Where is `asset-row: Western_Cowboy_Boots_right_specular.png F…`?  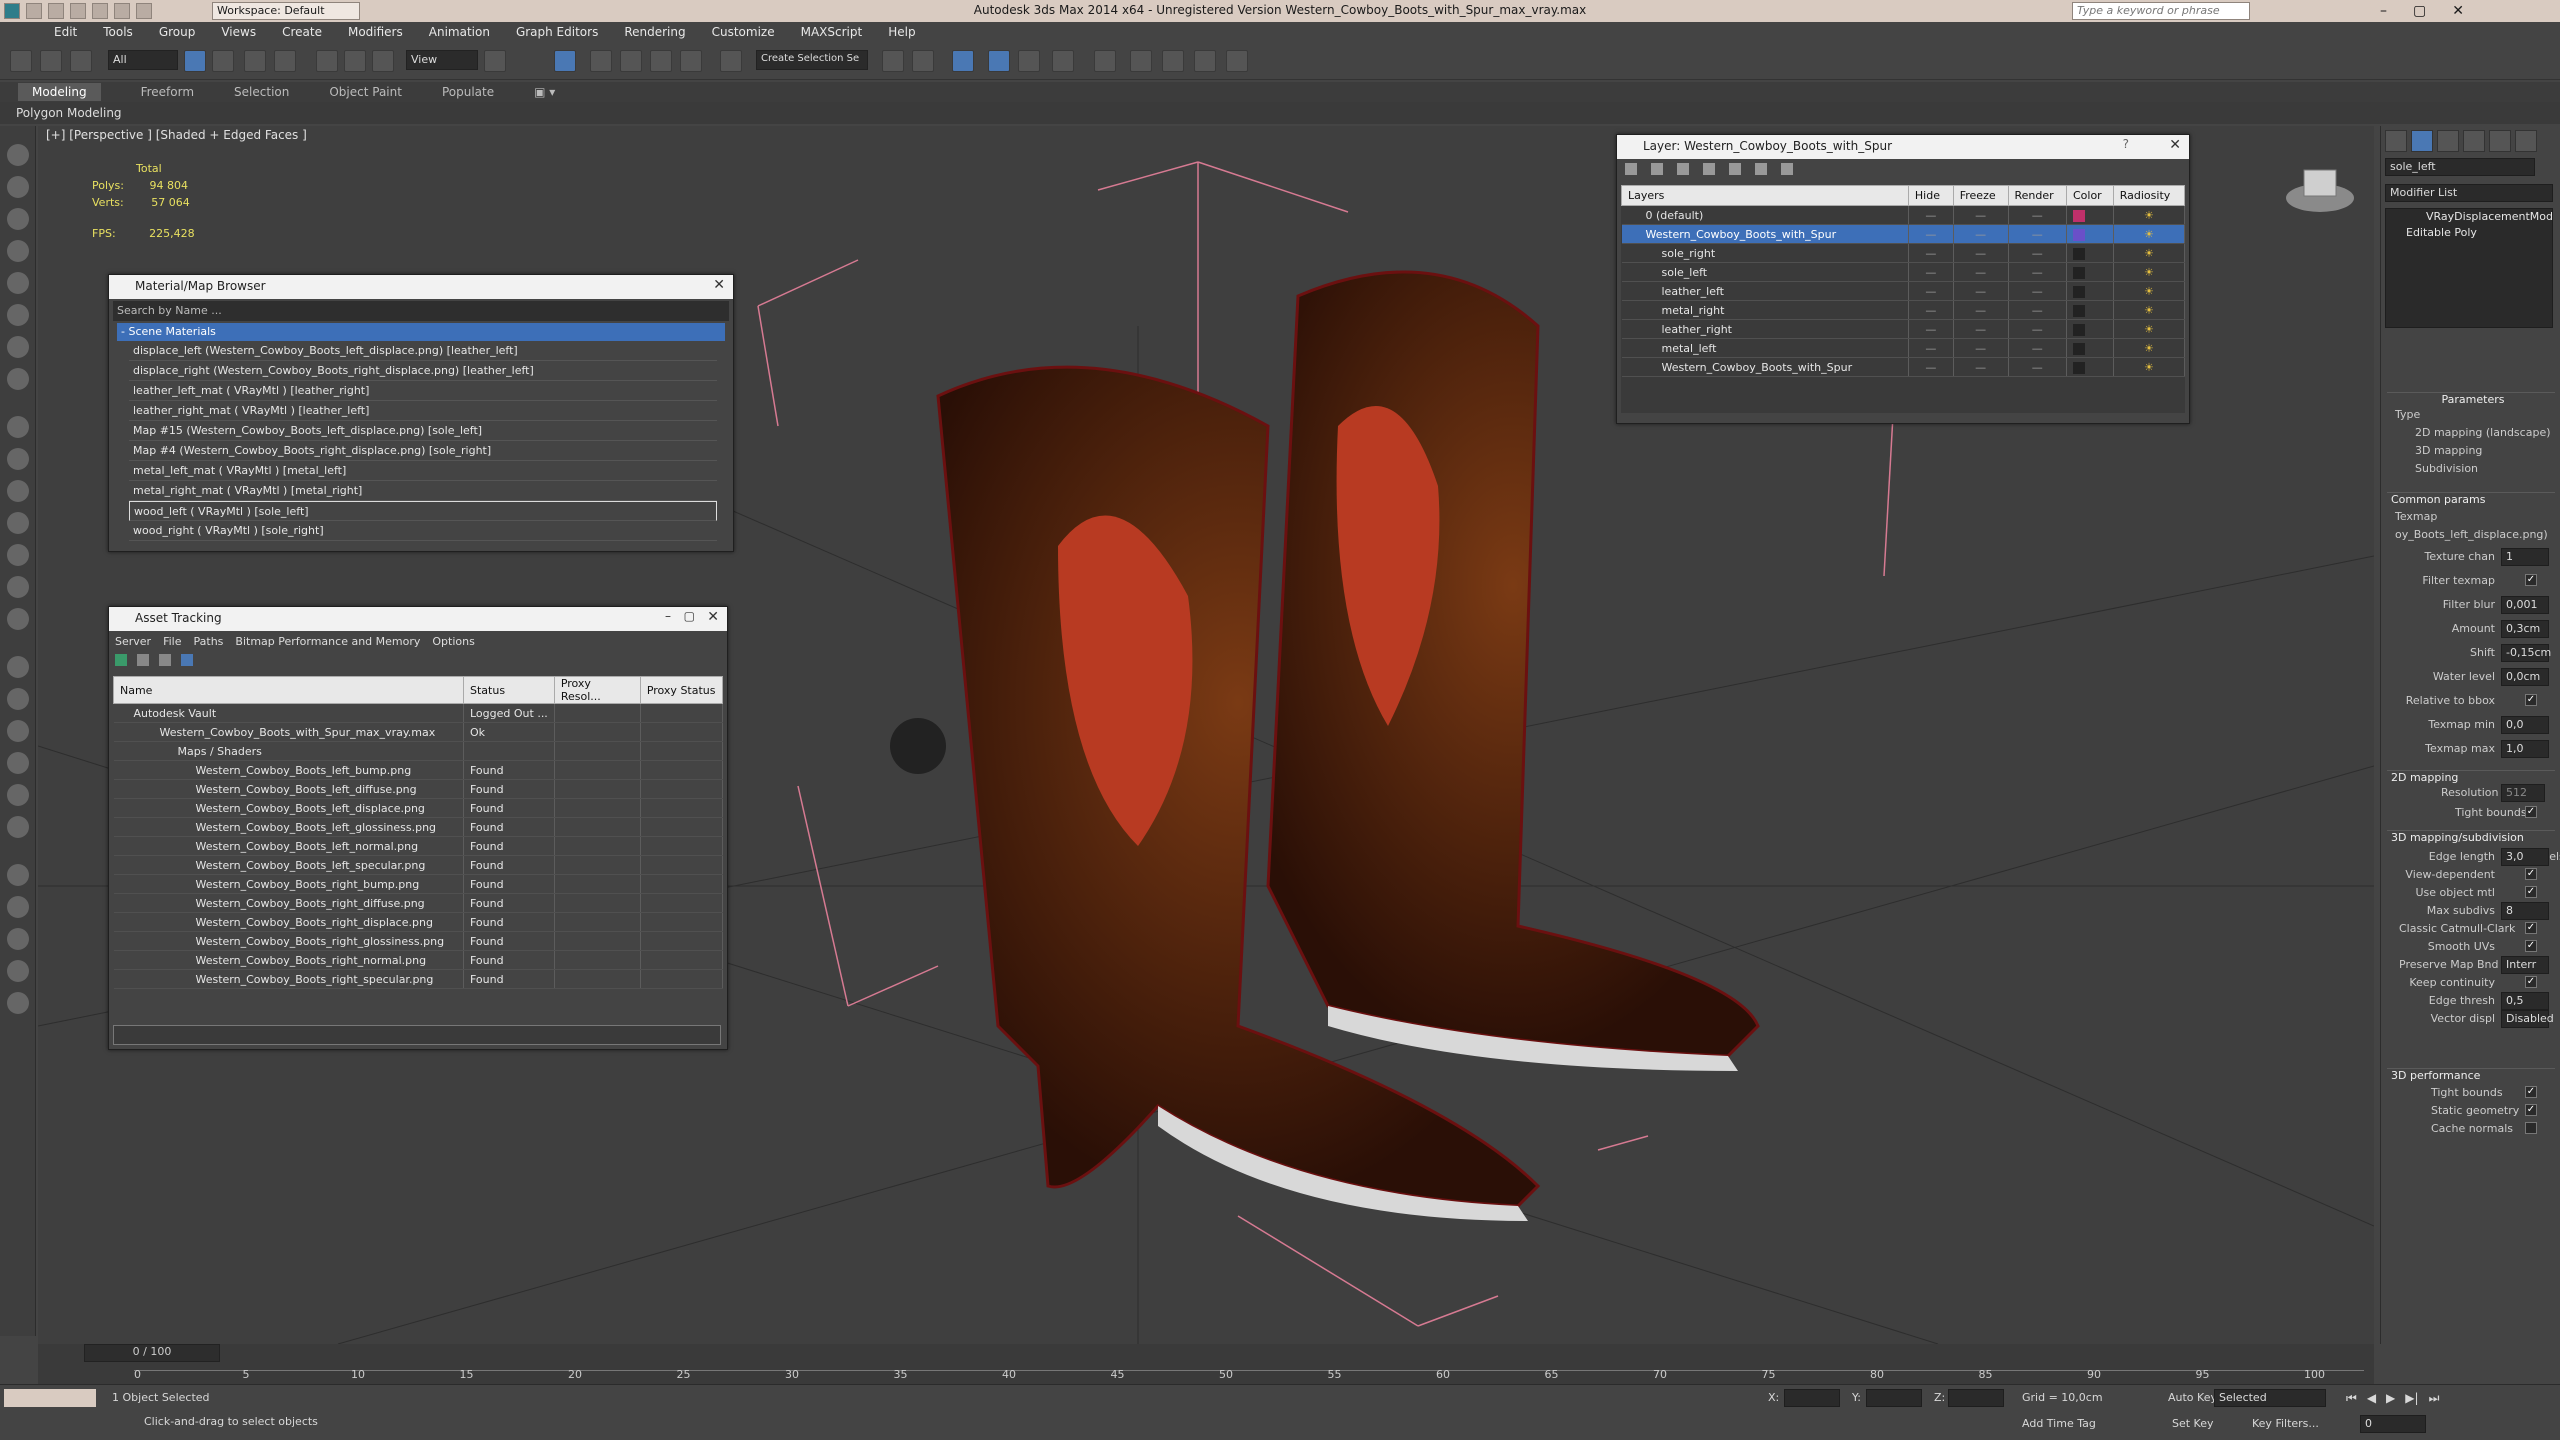 asset-row: Western_Cowboy_Boots_right_specular.png F… is located at coordinates (418, 979).